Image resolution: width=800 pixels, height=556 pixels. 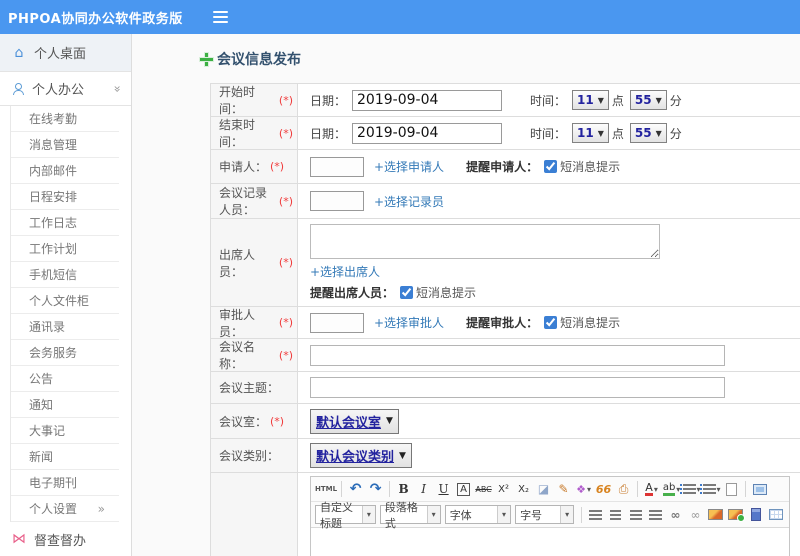 What do you see at coordinates (775, 515) in the screenshot?
I see `table-button` at bounding box center [775, 515].